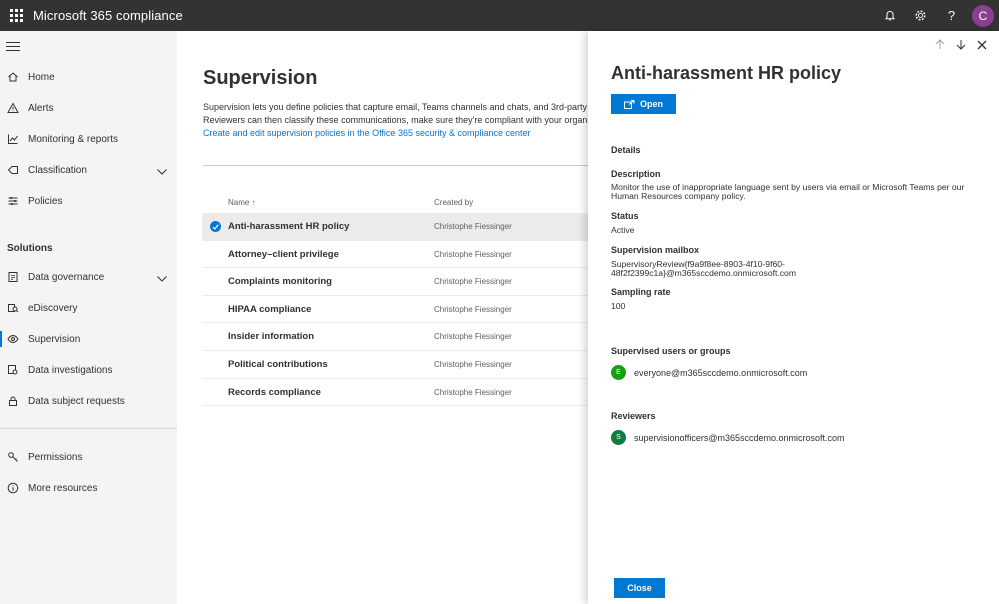 The width and height of the screenshot is (999, 604). What do you see at coordinates (88, 170) in the screenshot?
I see `sidebar-item-classification: Classification` at bounding box center [88, 170].